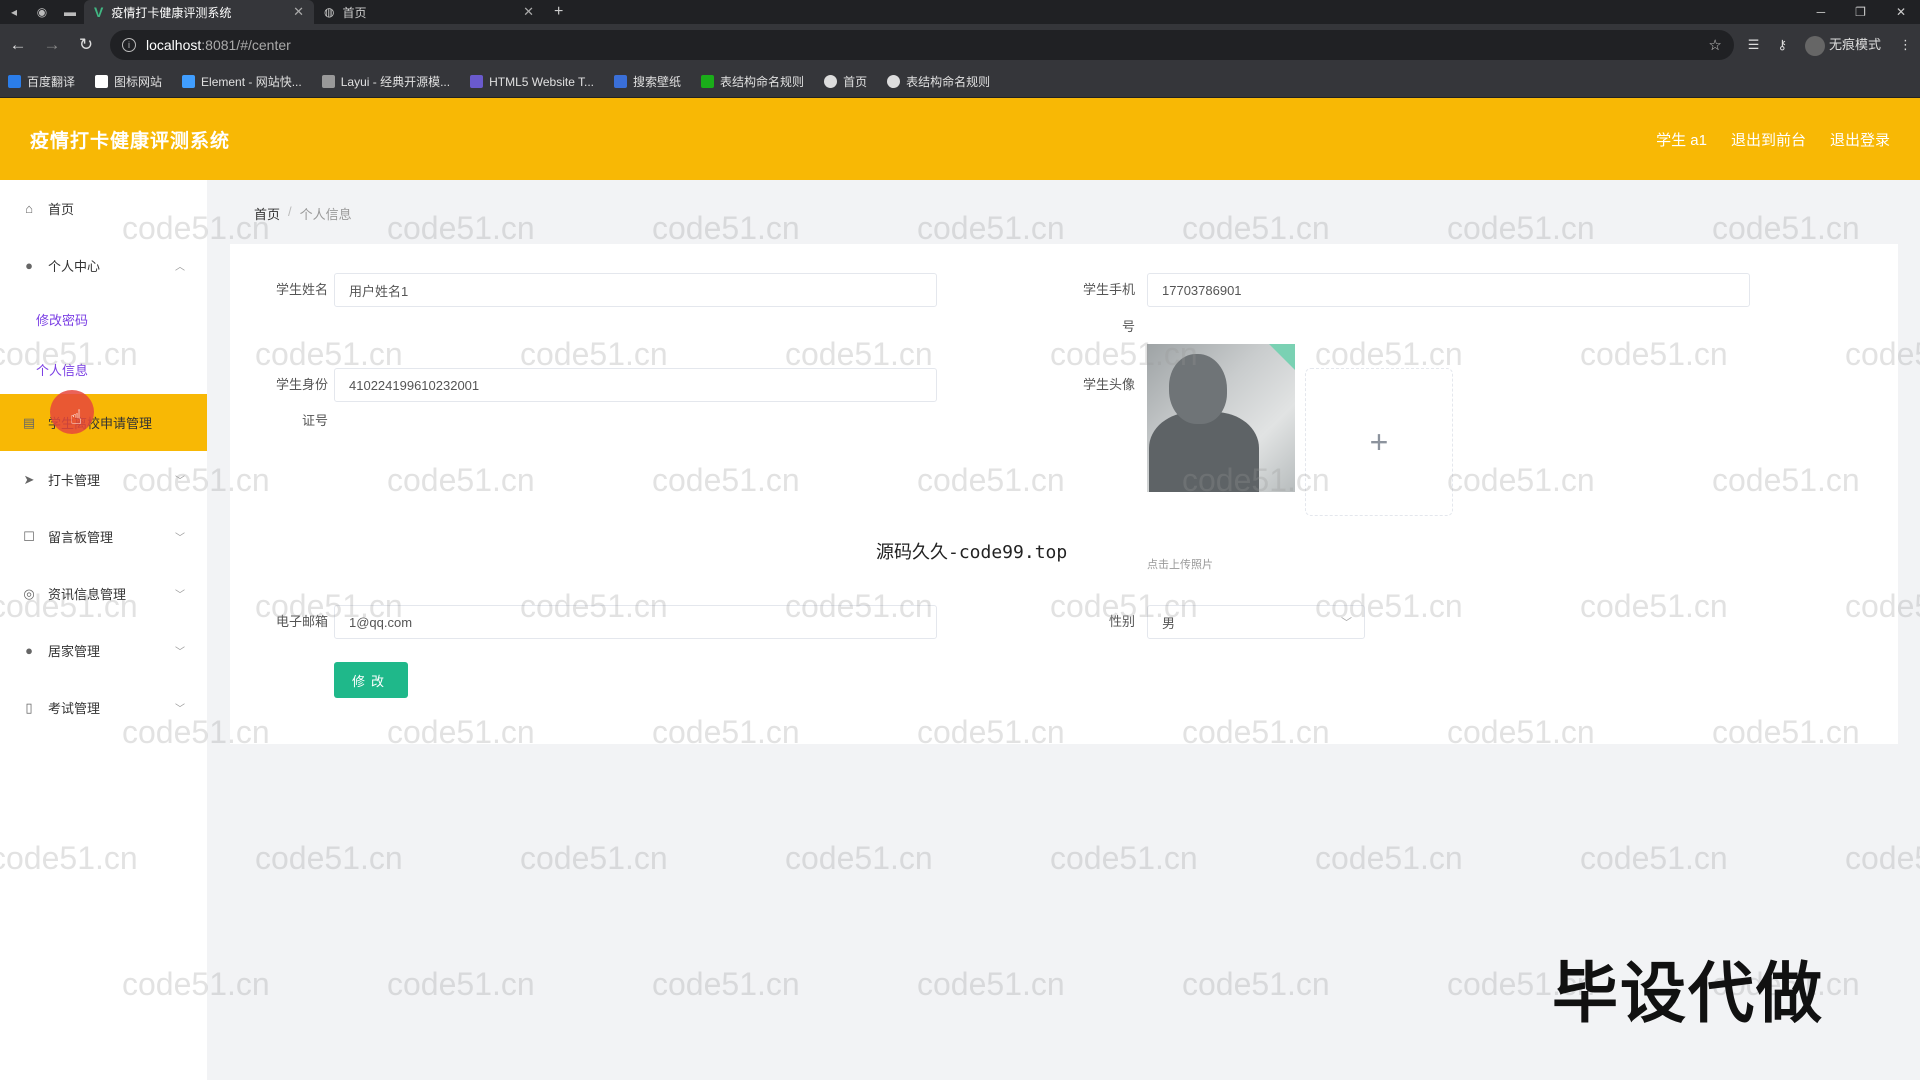  Describe the element at coordinates (708, 81) in the screenshot. I see `table-icon` at that location.